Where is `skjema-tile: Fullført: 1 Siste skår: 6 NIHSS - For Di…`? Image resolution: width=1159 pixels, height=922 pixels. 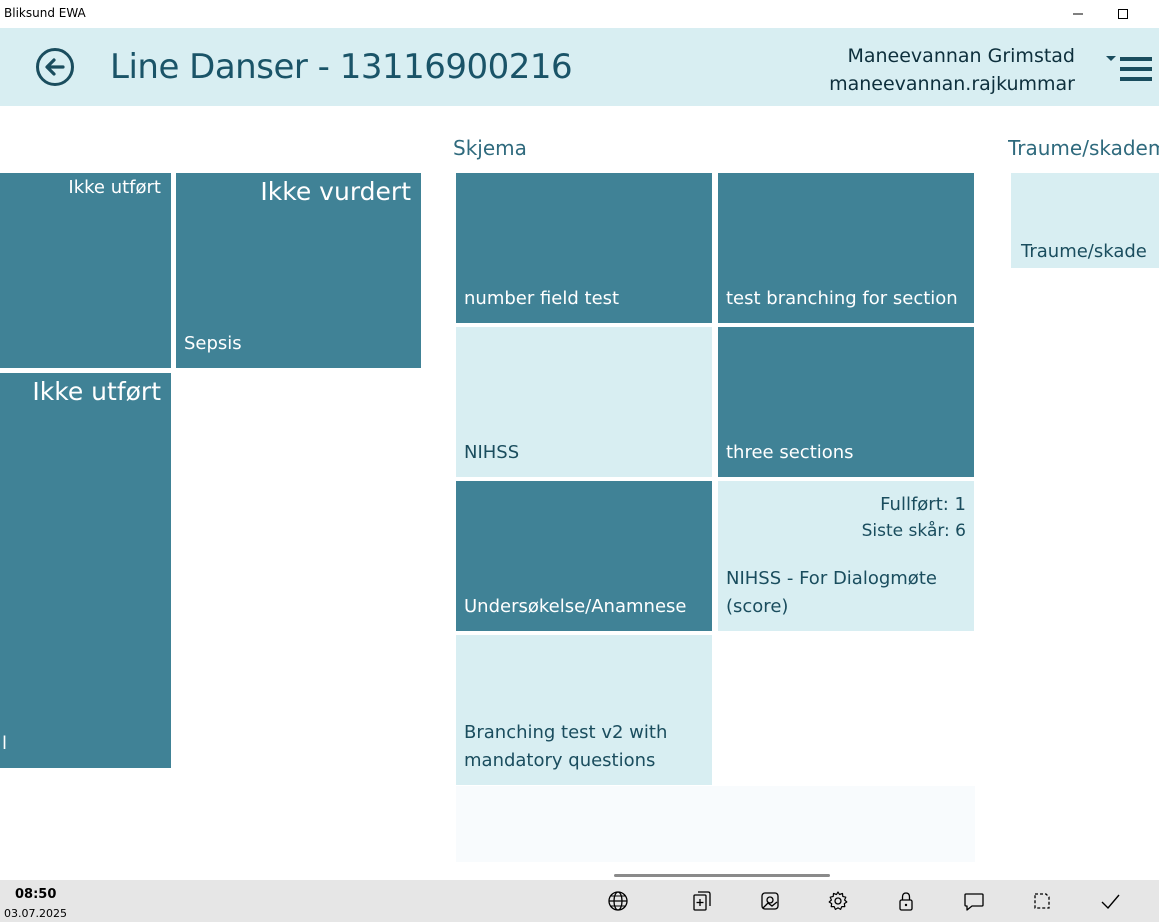 skjema-tile: Fullført: 1 Siste skår: 6 NIHSS - For Di… is located at coordinates (846, 556).